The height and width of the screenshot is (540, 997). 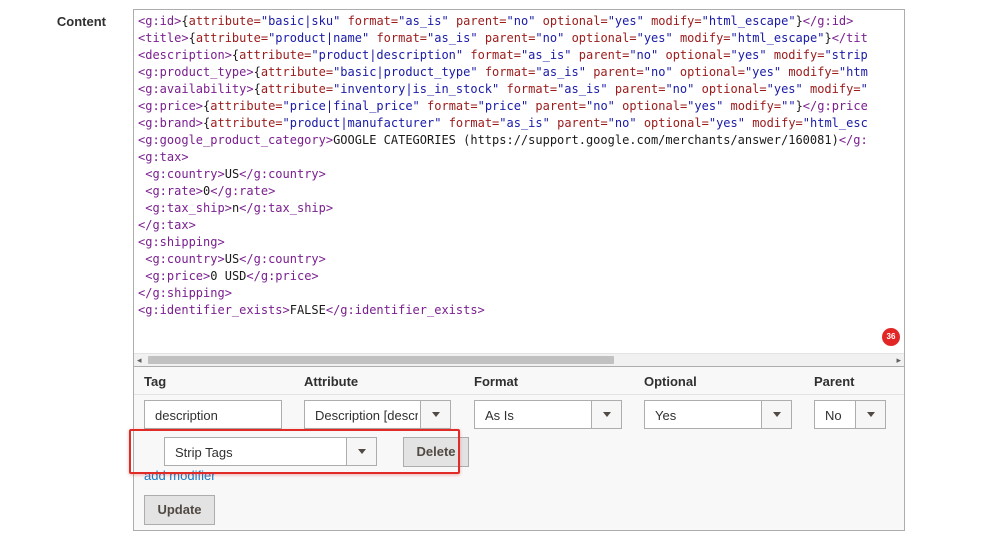 I want to click on update-button: Update, so click(x=179, y=510).